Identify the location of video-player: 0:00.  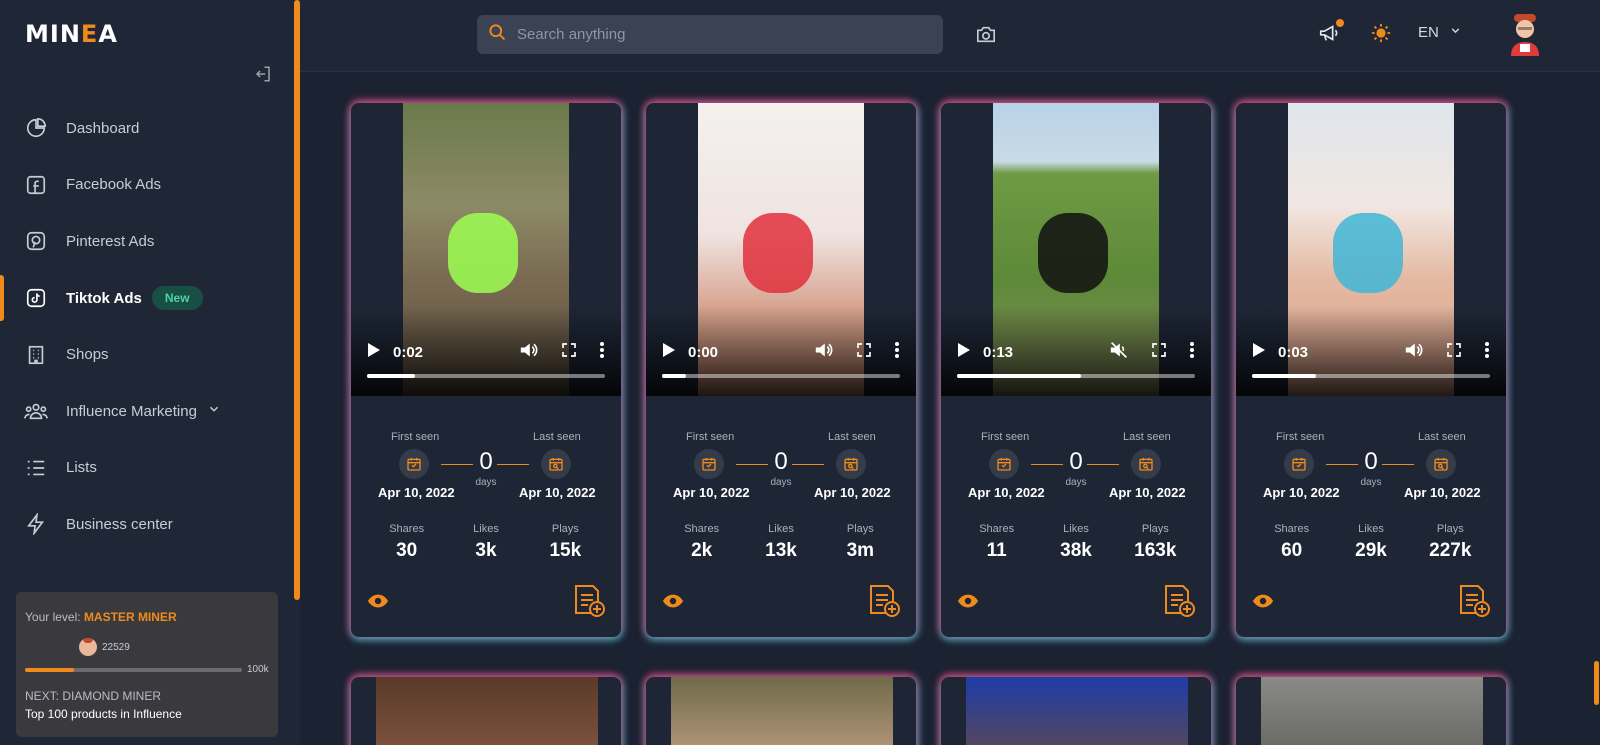
(781, 249).